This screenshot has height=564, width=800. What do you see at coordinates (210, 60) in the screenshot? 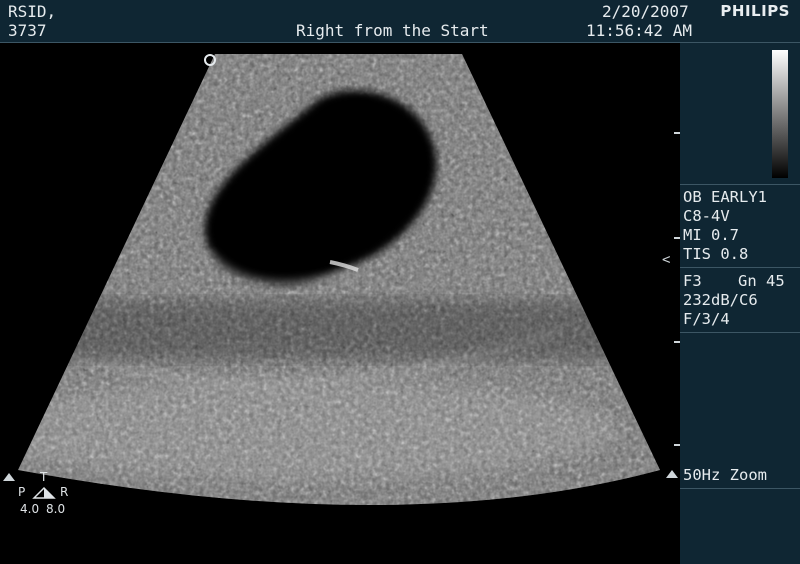
I see `probe-orientation-marker` at bounding box center [210, 60].